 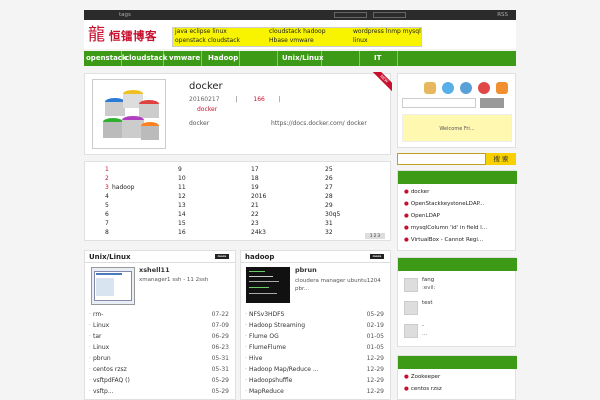 What do you see at coordinates (329, 196) in the screenshot?
I see `grid-item: 28` at bounding box center [329, 196].